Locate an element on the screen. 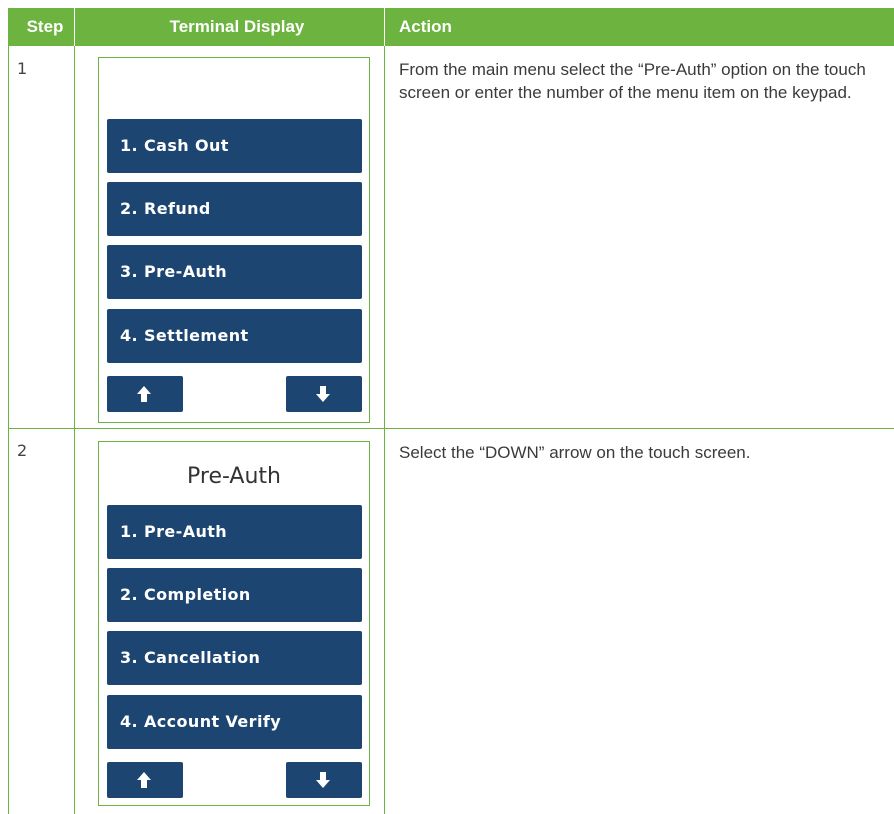 This screenshot has height=814, width=894. menu-button-completion: 2. Completion is located at coordinates (234, 595).